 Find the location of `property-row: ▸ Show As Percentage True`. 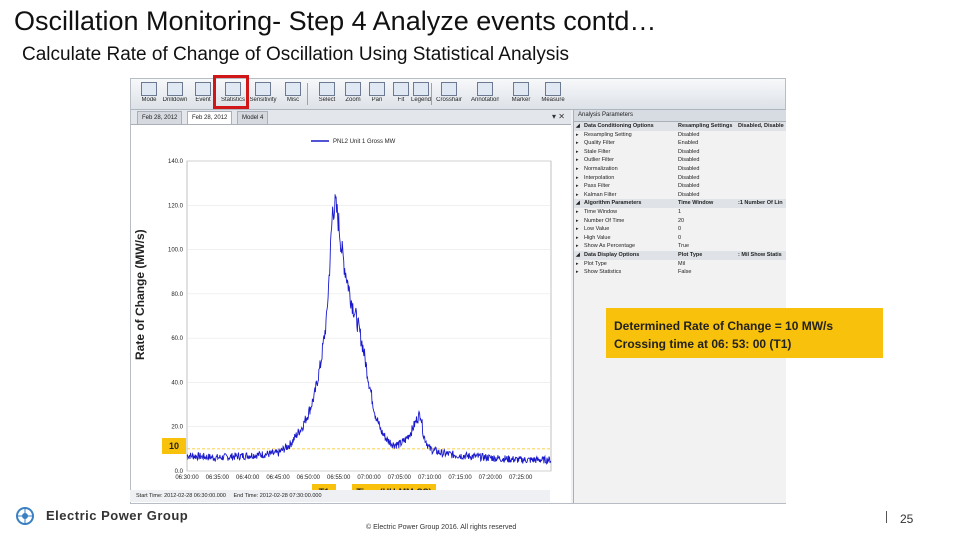

property-row: ▸ Show As Percentage True is located at coordinates (680, 246).